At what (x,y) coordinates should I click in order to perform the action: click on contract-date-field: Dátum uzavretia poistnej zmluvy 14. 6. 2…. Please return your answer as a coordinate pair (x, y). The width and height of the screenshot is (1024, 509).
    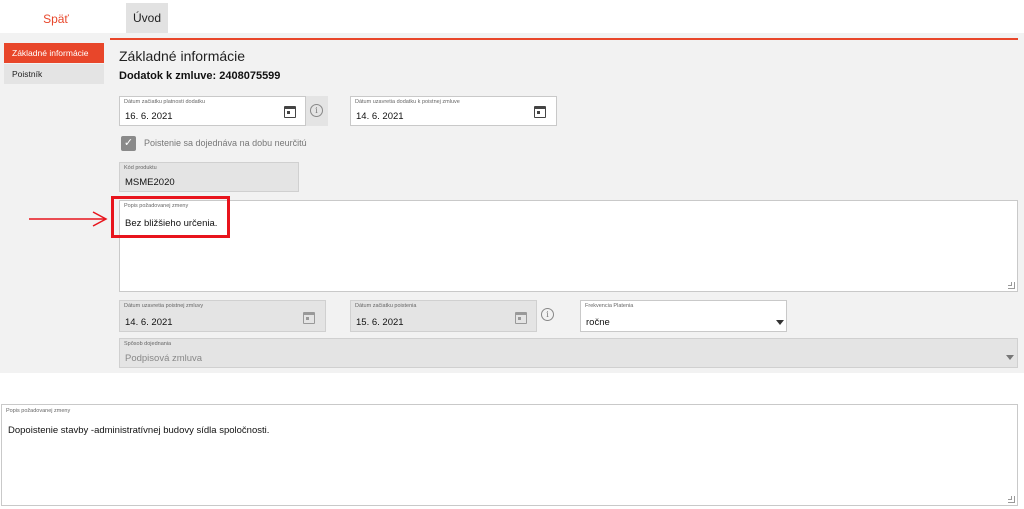
    Looking at the image, I should click on (222, 316).